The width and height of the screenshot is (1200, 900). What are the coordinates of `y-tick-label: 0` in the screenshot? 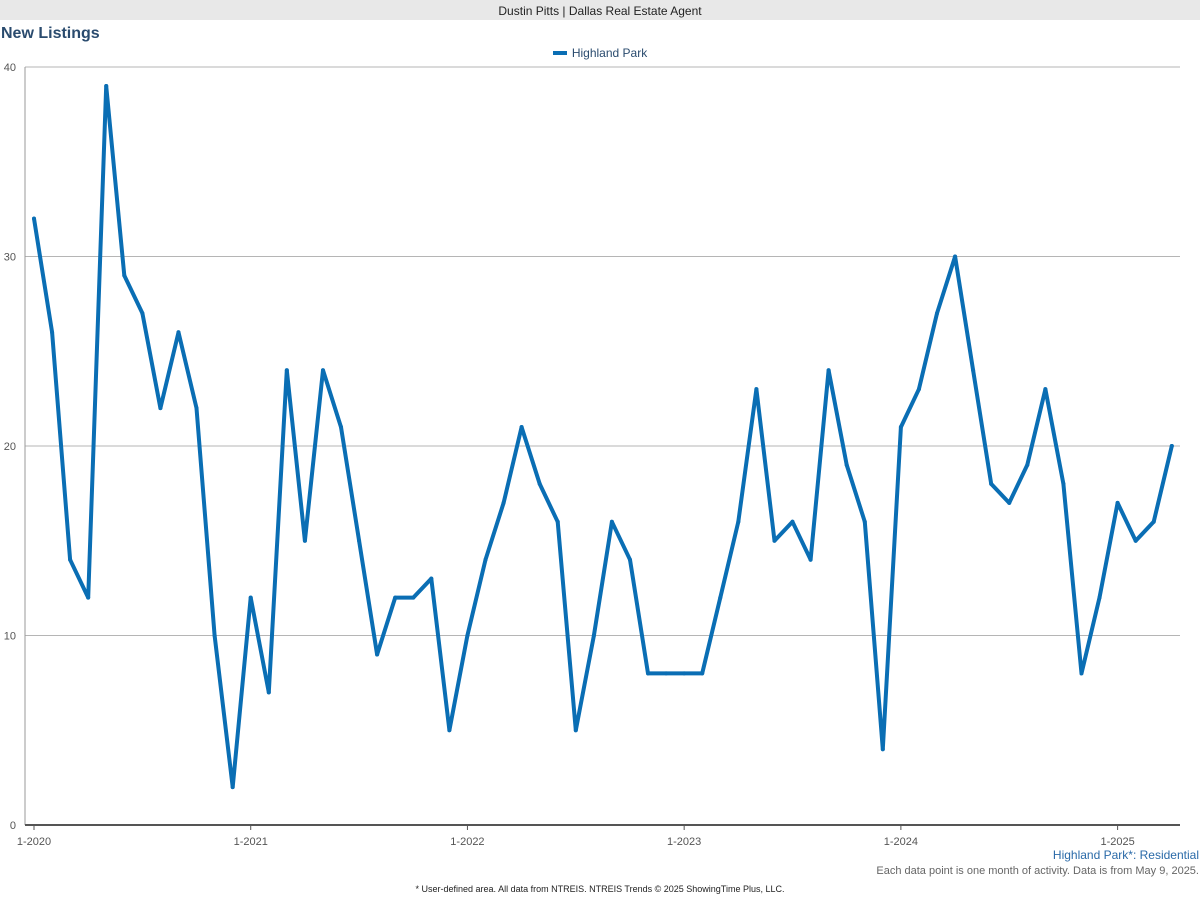 It's located at (13, 826).